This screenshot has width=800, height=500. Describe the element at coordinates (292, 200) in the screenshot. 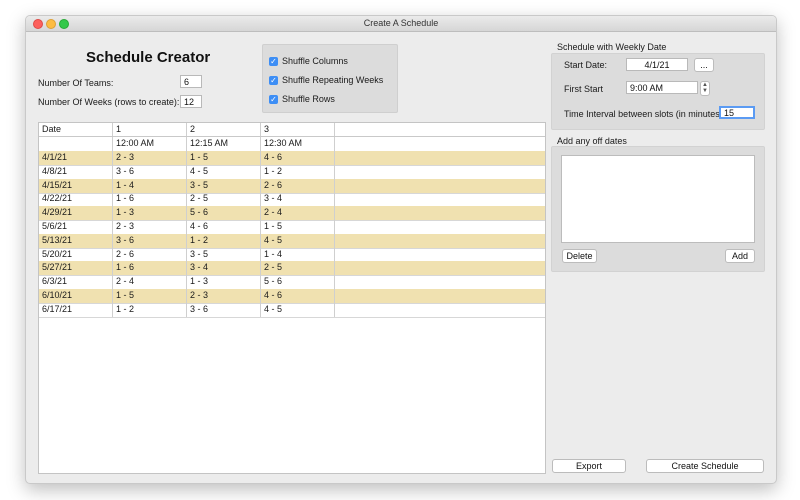

I see `table-row: 4/22/21 1 - 62 - 53 - 4` at that location.